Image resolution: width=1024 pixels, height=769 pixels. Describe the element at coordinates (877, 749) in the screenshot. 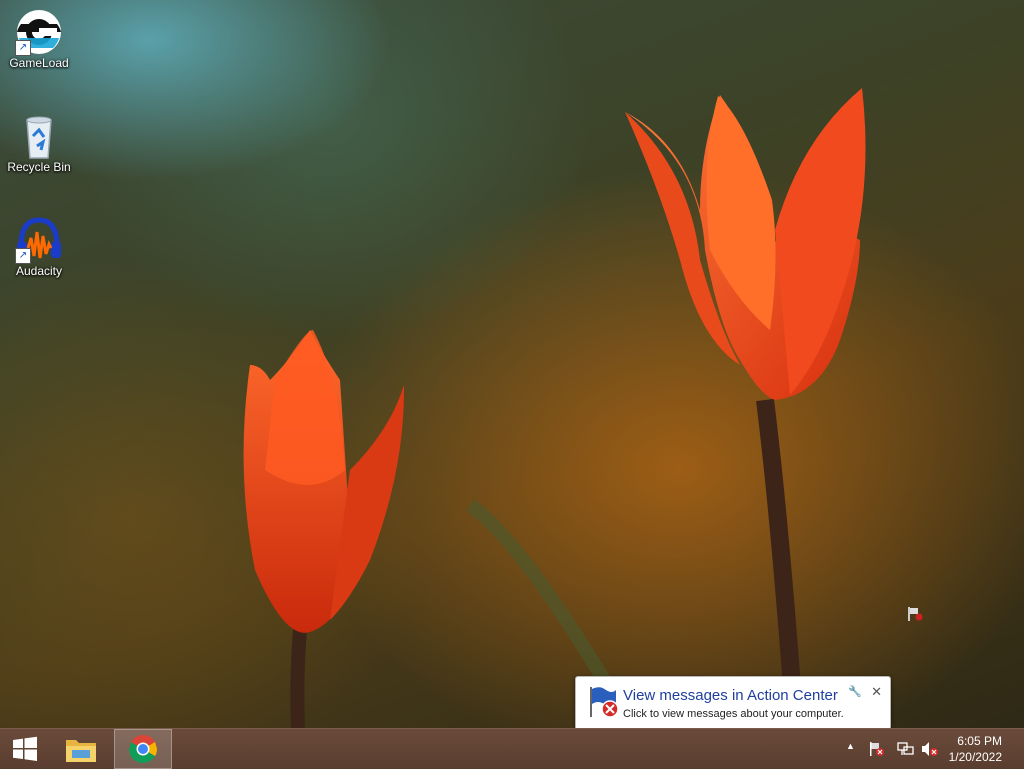

I see `action-center-flag-icon` at that location.